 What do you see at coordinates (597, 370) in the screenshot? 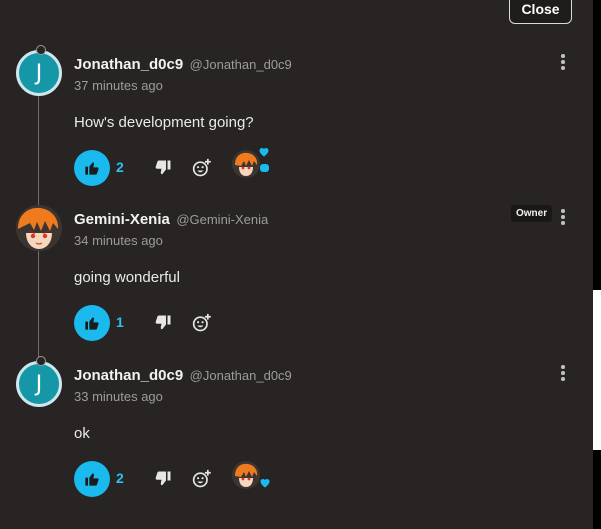
I see `window-edge-strip` at bounding box center [597, 370].